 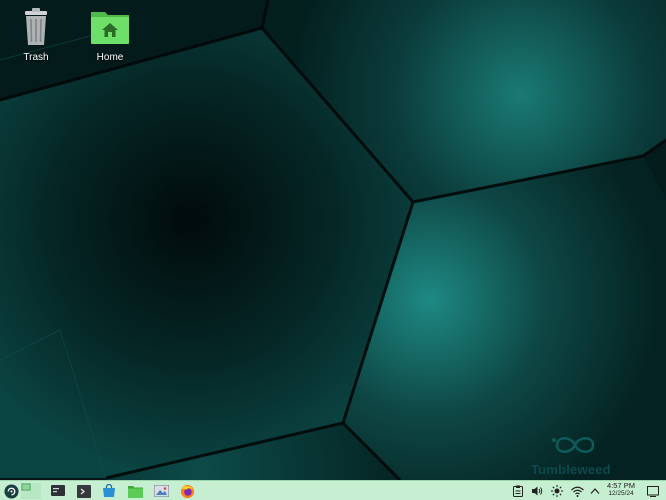 I want to click on image-viewer, so click(x=161, y=491).